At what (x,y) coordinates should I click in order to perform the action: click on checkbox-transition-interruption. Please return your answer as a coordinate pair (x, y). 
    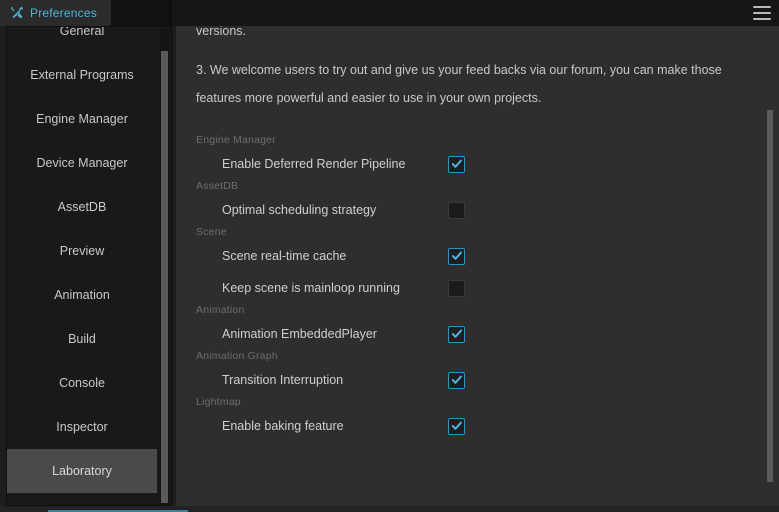
    Looking at the image, I should click on (456, 380).